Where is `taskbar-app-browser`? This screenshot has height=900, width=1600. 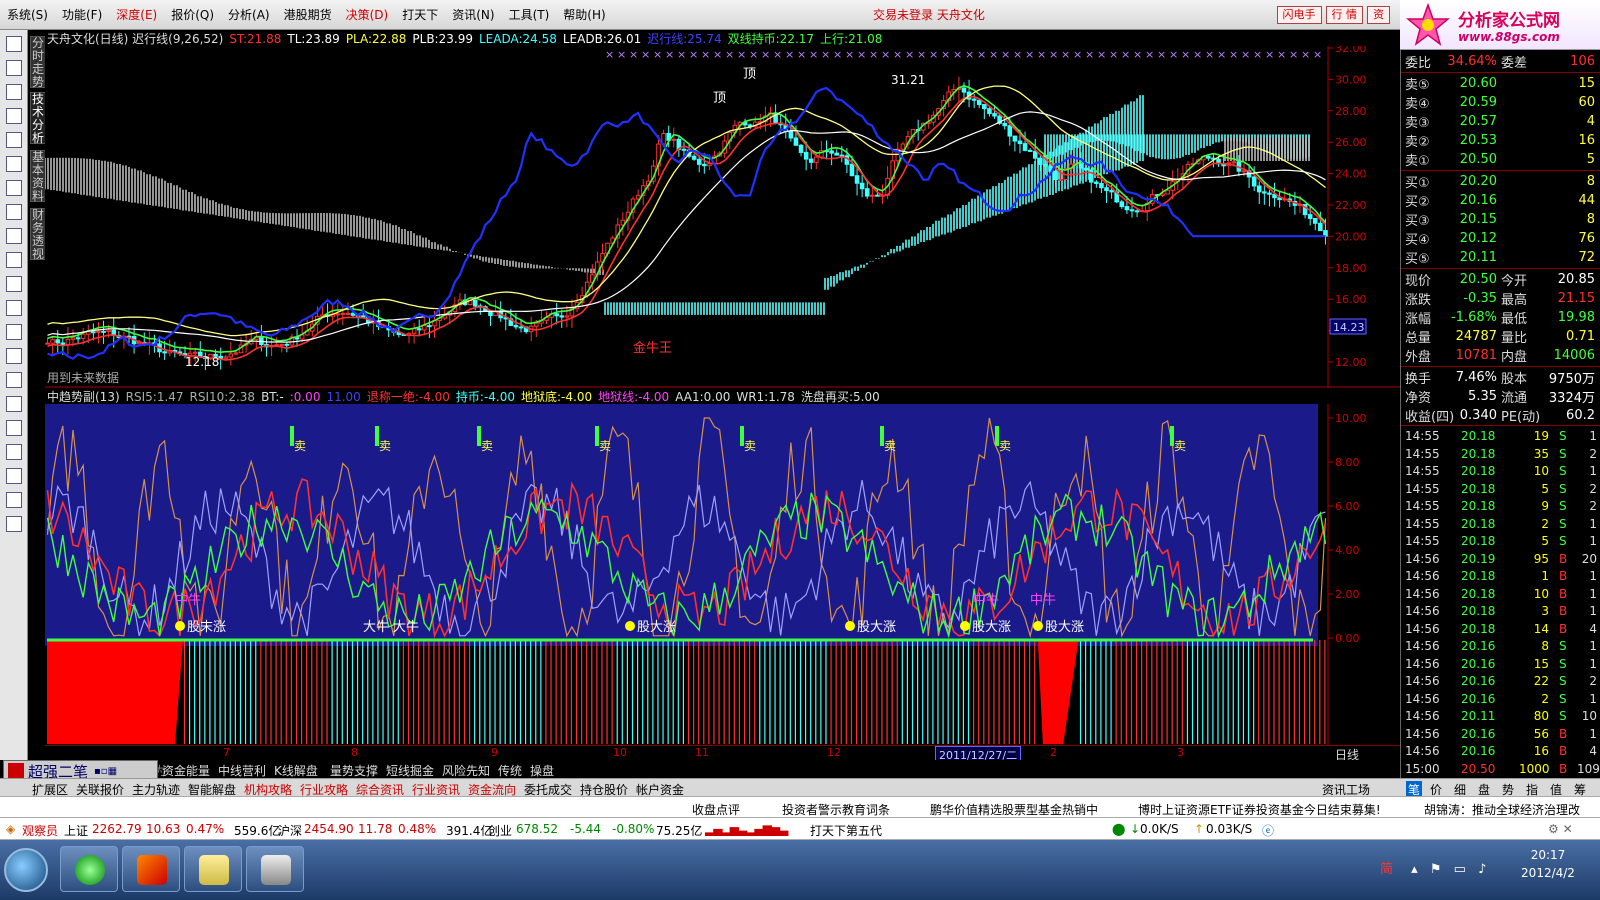 taskbar-app-browser is located at coordinates (89, 869).